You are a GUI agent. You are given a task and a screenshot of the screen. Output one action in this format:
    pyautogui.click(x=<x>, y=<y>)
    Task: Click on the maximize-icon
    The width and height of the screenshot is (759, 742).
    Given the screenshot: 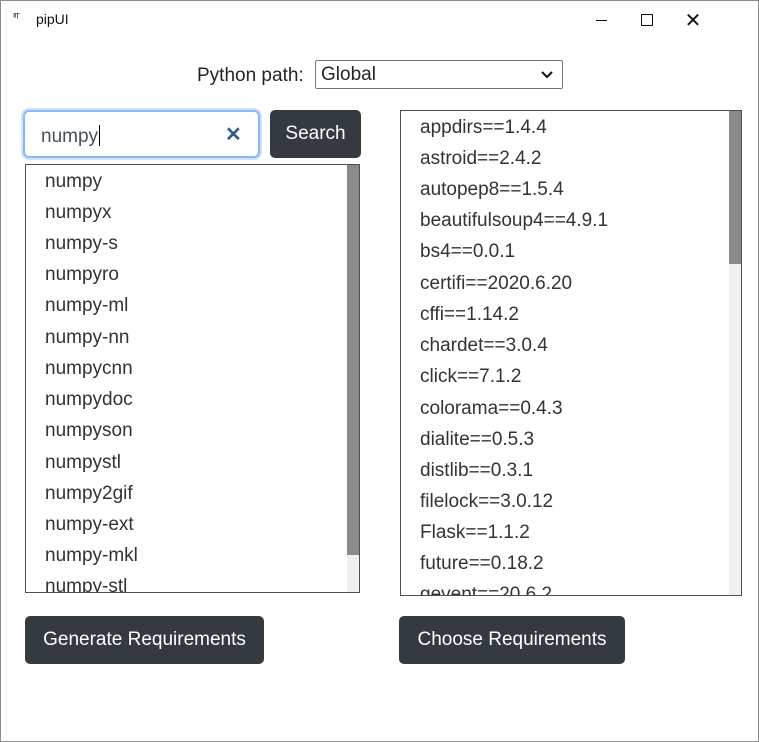 What is the action you would take?
    pyautogui.click(x=647, y=20)
    